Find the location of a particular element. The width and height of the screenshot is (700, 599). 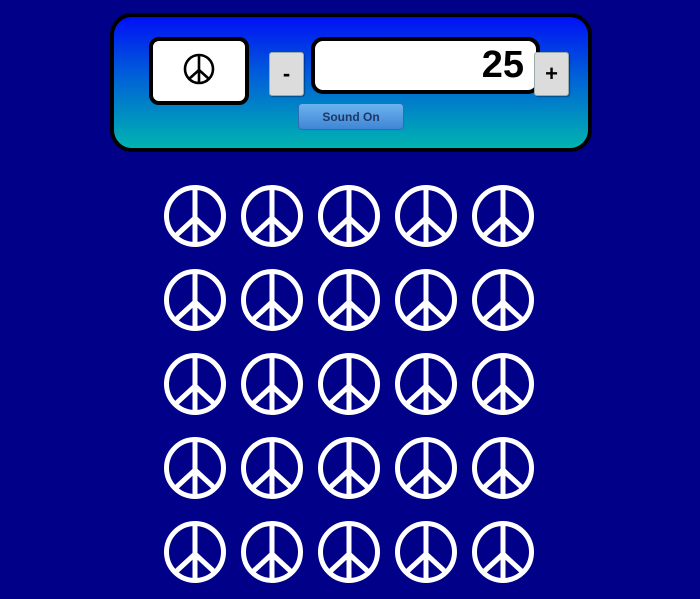

selected-symbol-box is located at coordinates (199, 71).